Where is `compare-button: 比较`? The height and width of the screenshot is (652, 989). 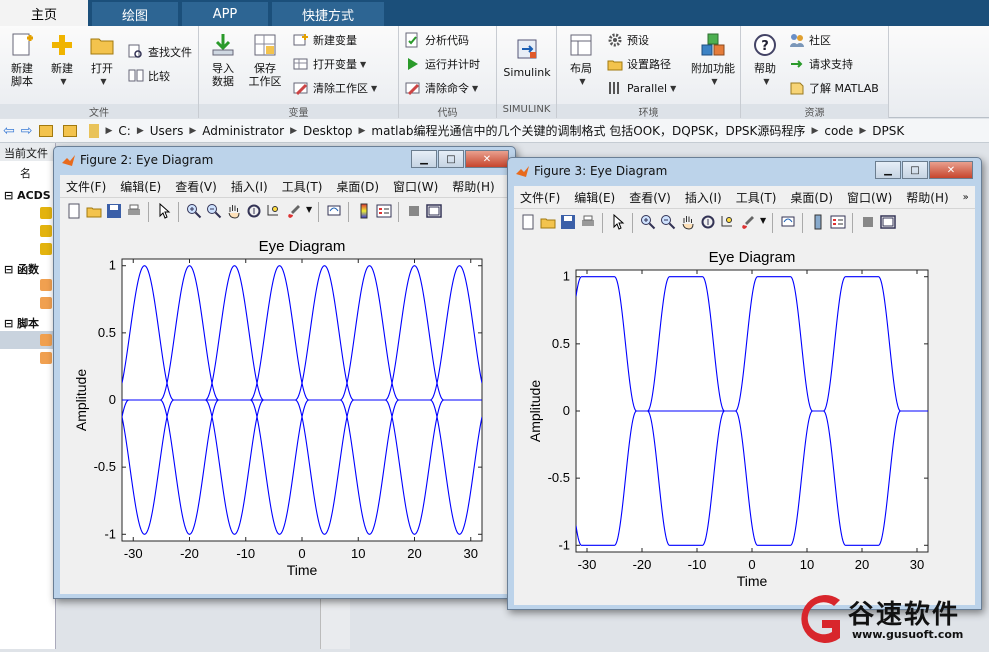 compare-button: 比较 is located at coordinates (149, 76).